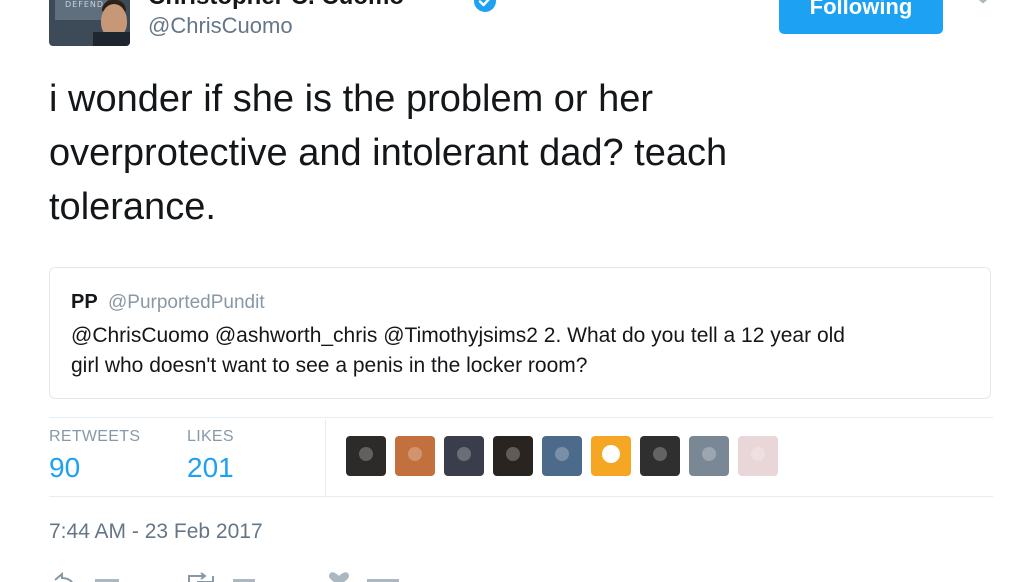  Describe the element at coordinates (246, 577) in the screenshot. I see `retweet-count` at that location.